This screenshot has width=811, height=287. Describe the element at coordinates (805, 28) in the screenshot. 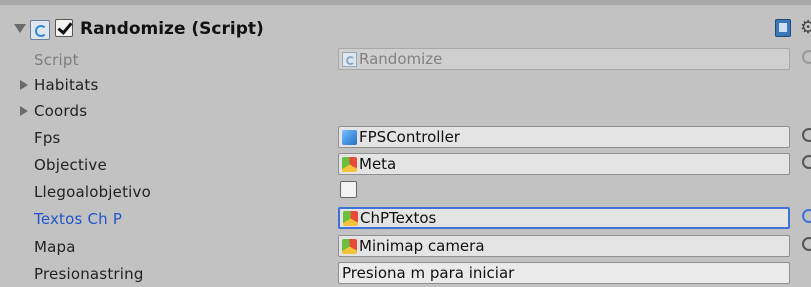

I see `settings-gear-icon: ⚙` at that location.